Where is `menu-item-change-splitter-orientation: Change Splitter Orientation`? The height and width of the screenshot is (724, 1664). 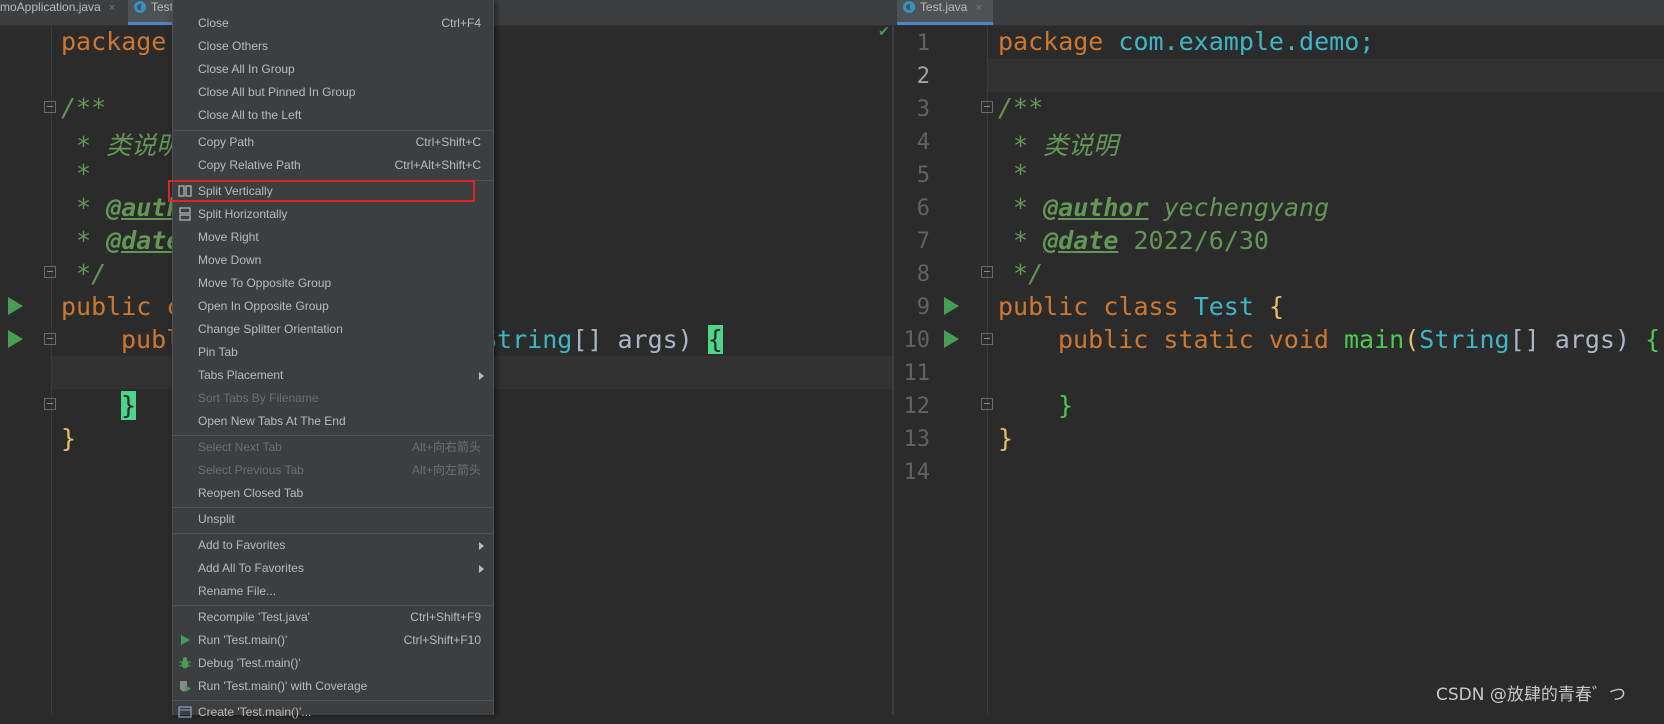 menu-item-change-splitter-orientation: Change Splitter Orientation is located at coordinates (333, 329).